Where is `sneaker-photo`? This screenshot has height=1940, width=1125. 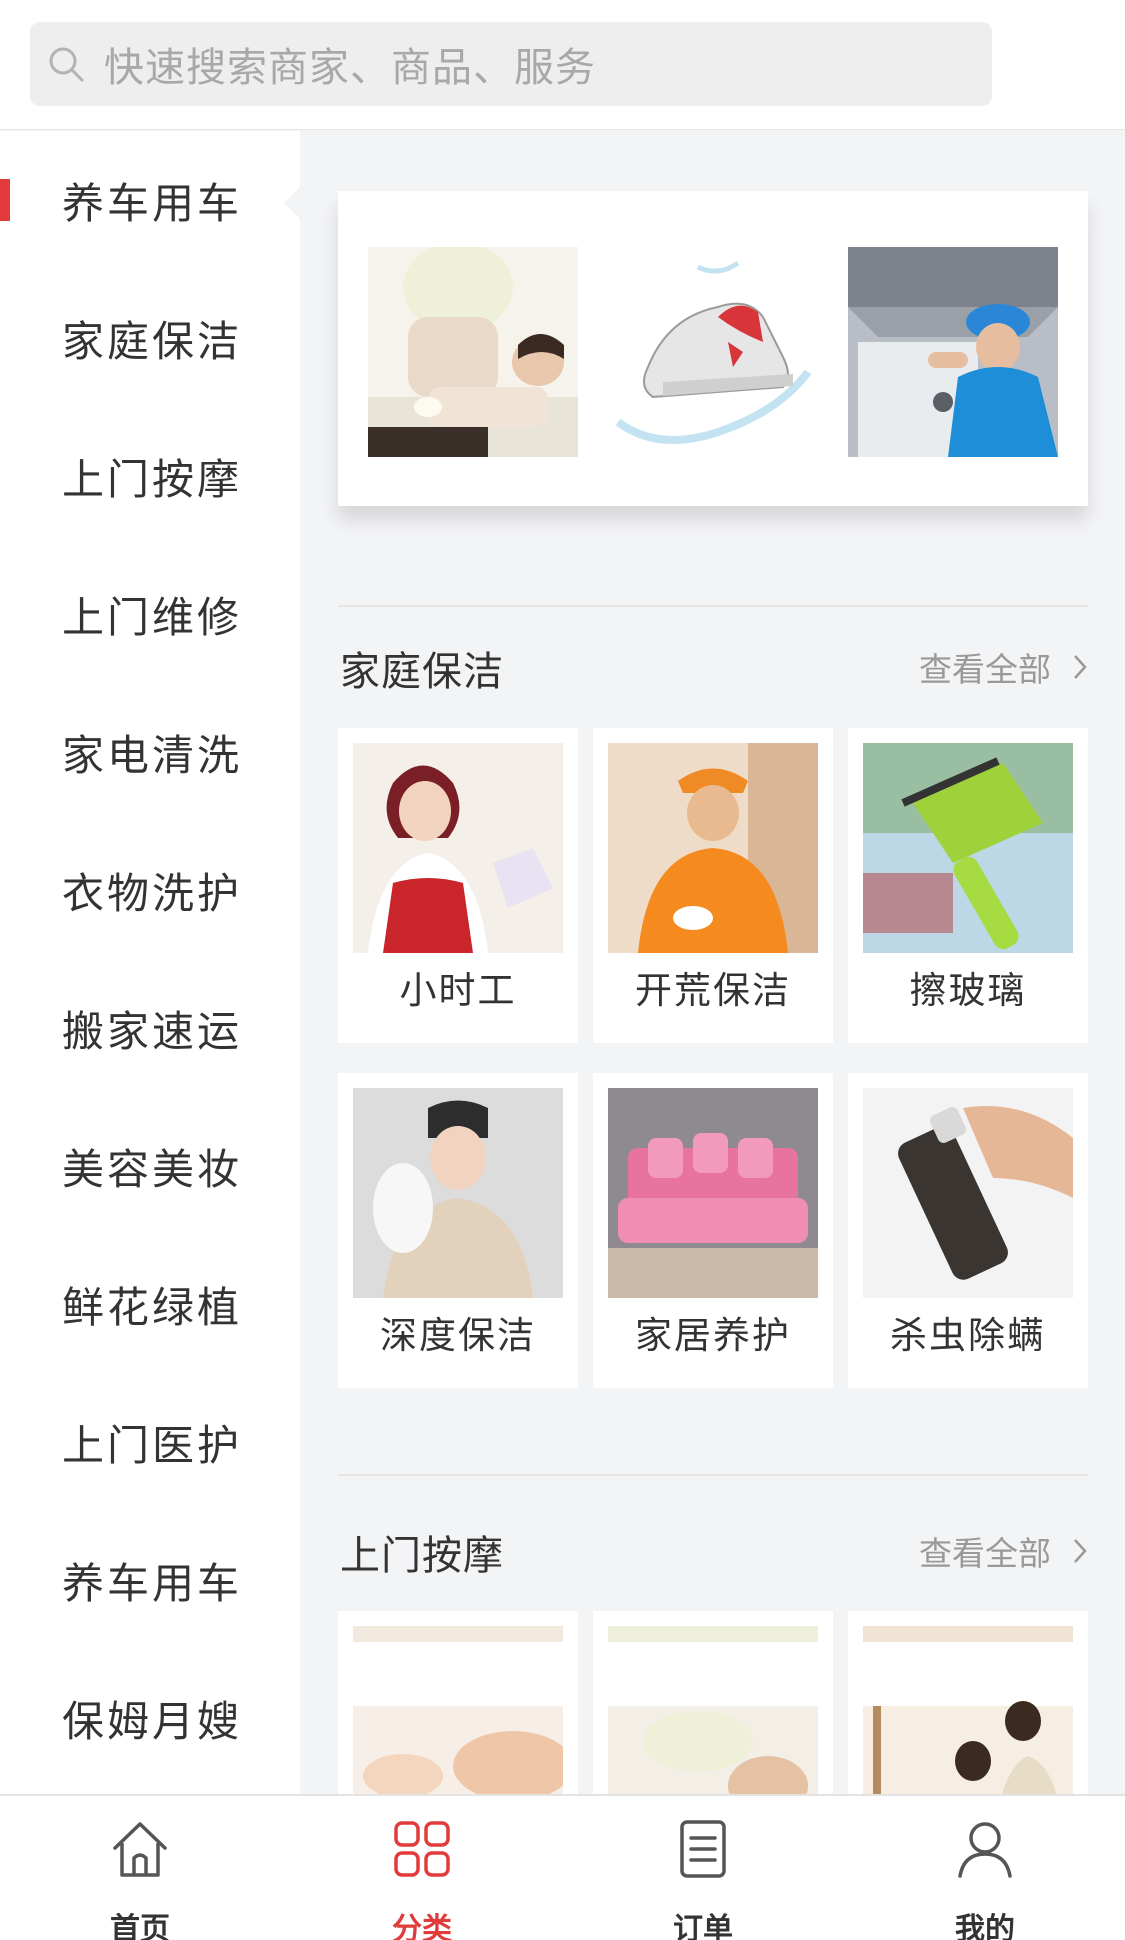
sneaker-photo is located at coordinates (713, 352).